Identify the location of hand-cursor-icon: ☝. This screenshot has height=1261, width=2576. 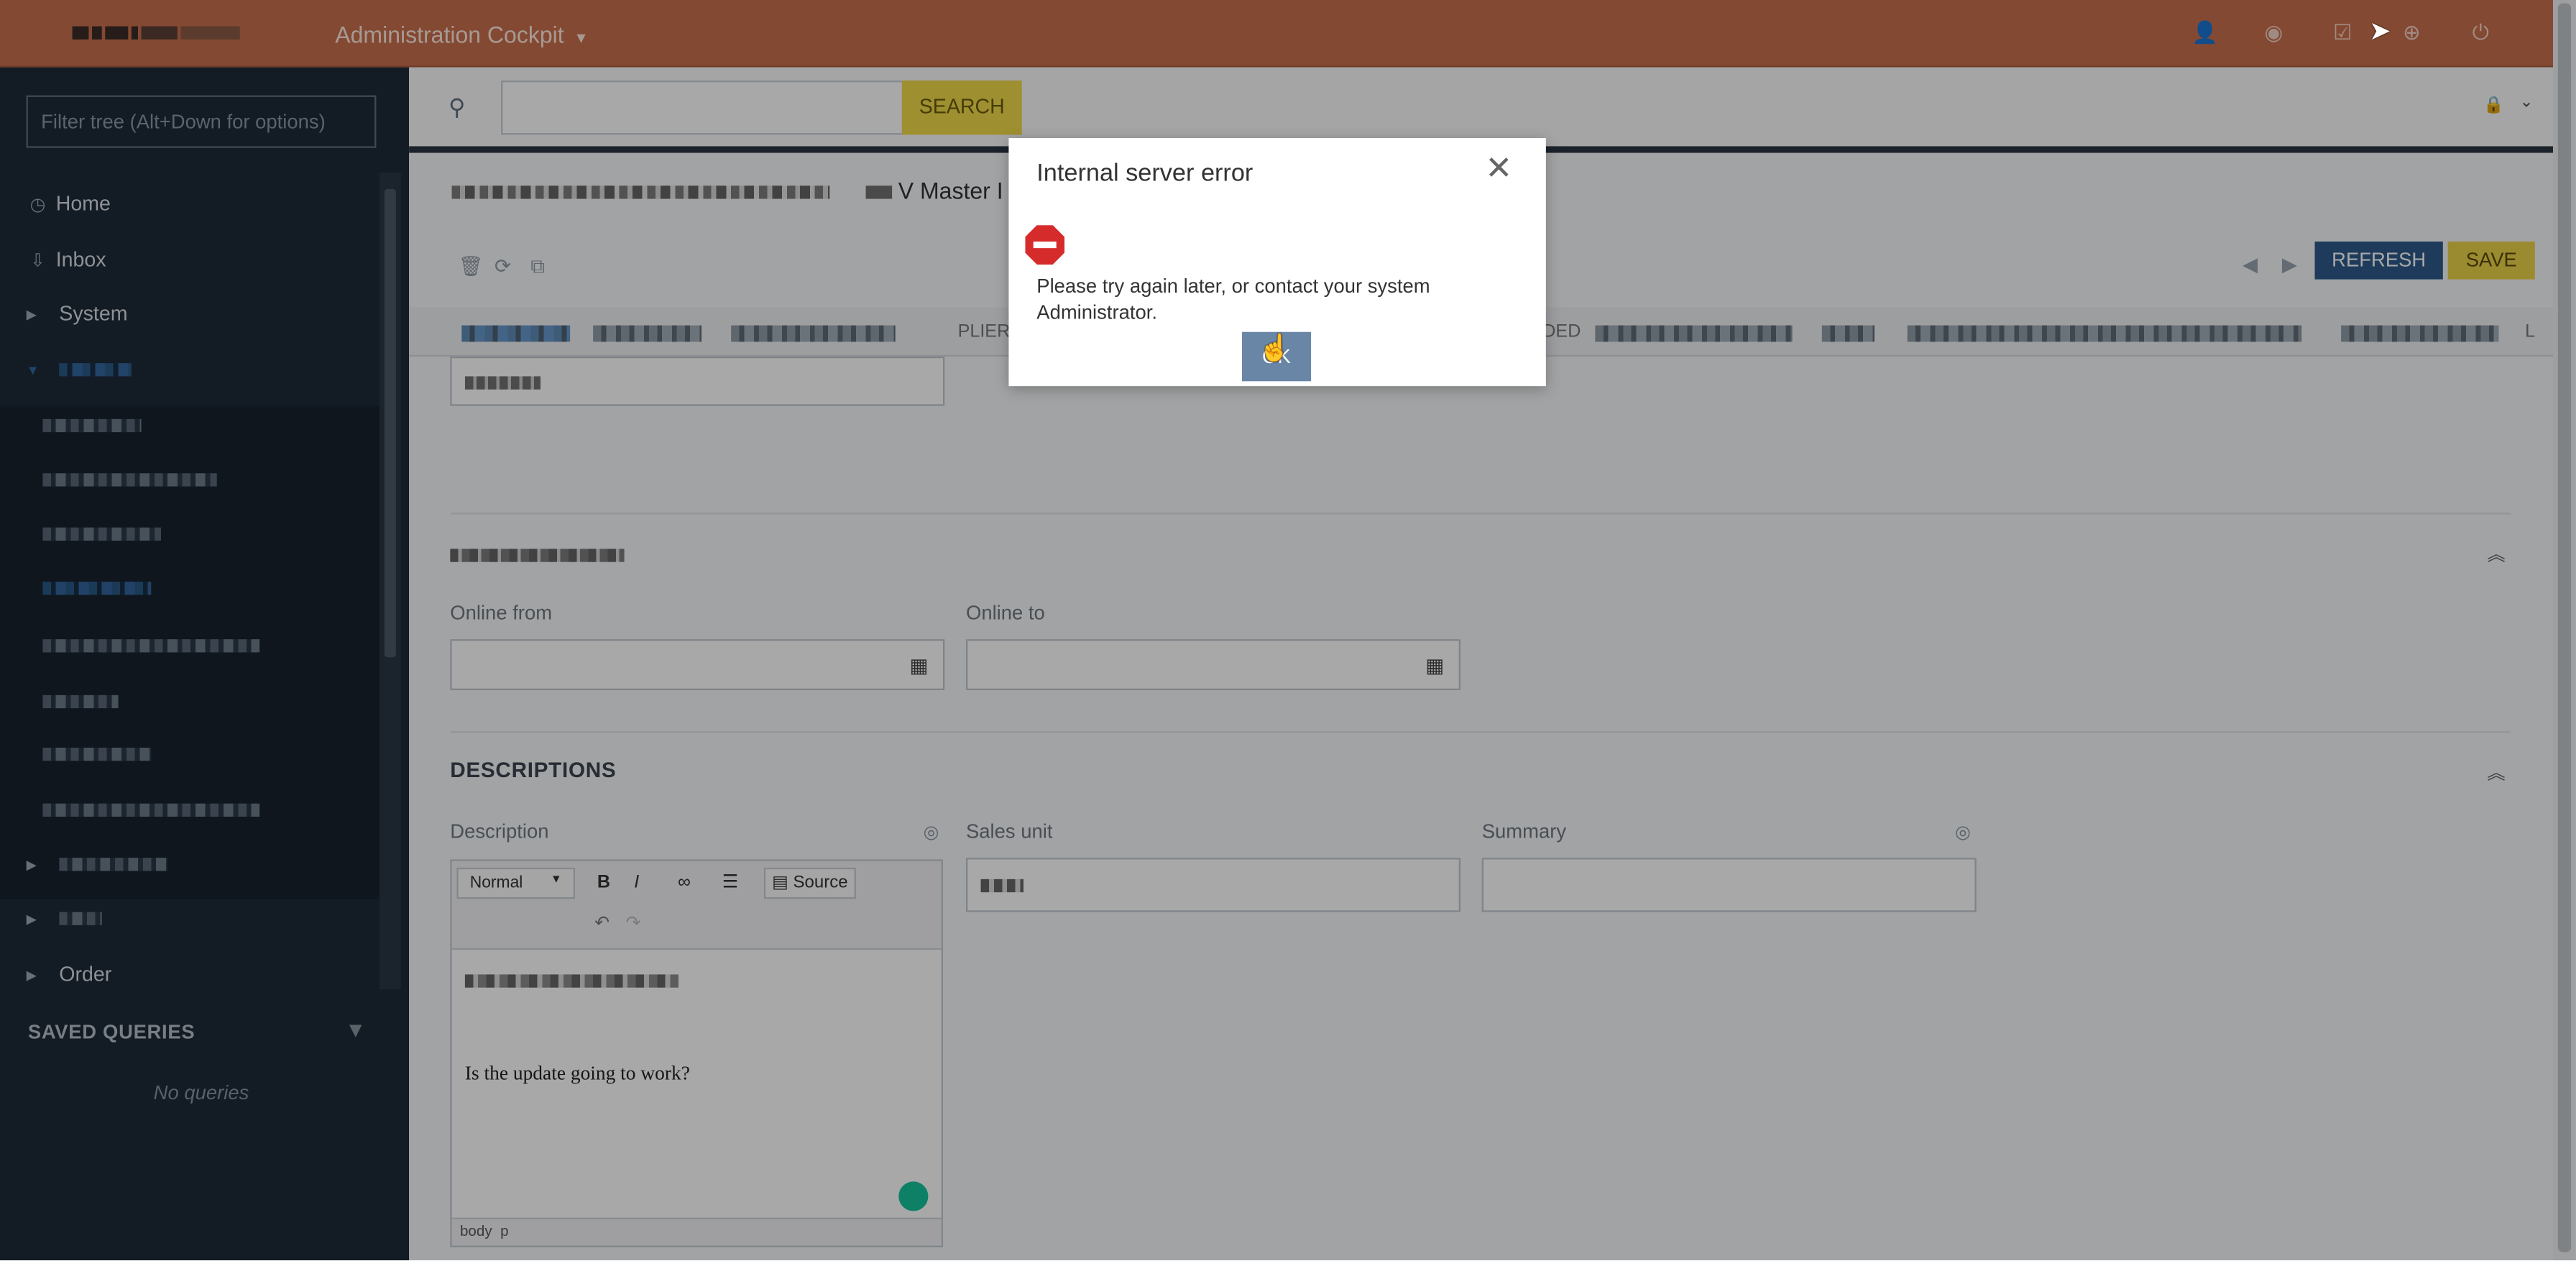
(1275, 349).